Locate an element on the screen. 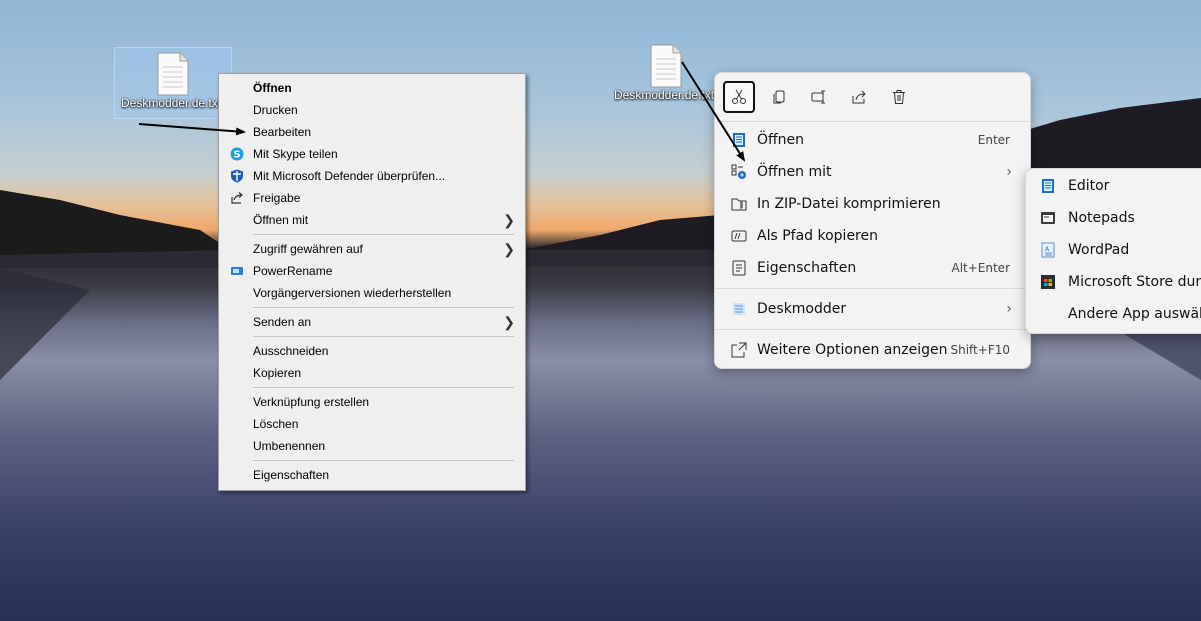 The height and width of the screenshot is (621, 1201). copy-icon is located at coordinates (779, 97).